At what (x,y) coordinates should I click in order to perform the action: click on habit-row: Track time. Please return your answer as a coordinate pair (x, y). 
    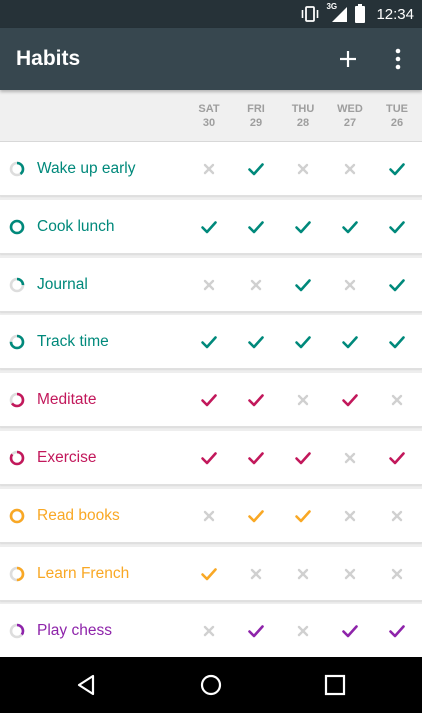
    Looking at the image, I should click on (211, 342).